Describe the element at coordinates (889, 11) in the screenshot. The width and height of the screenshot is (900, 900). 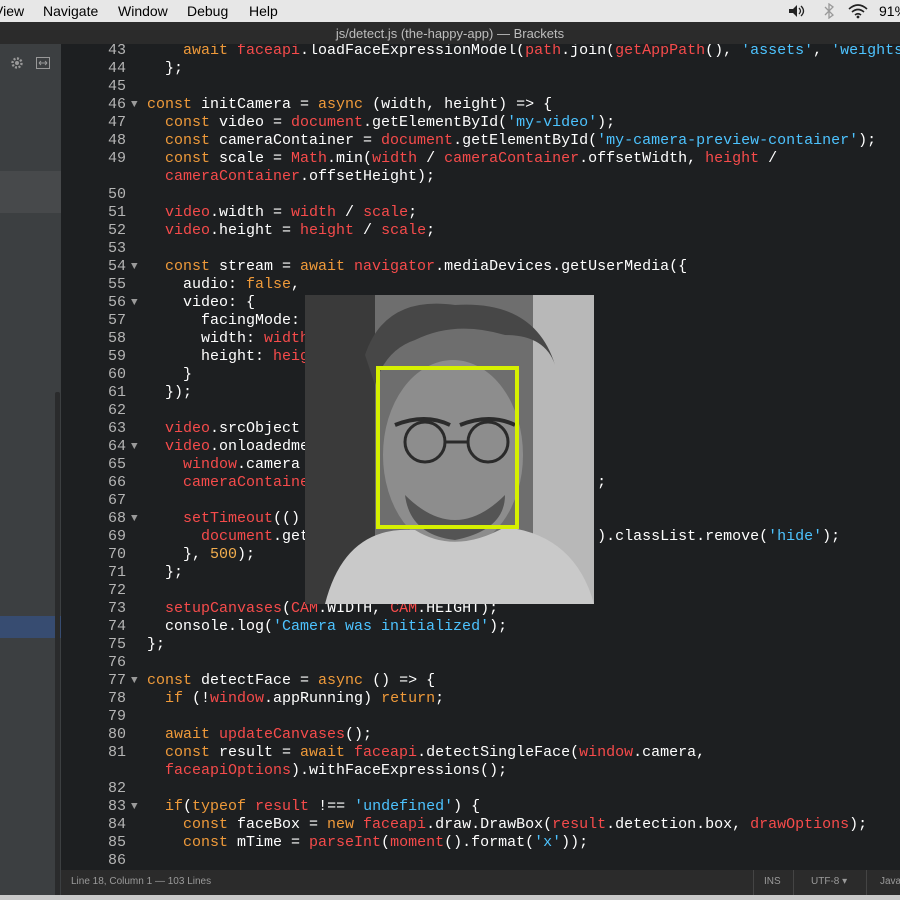
I see `battery-percentage: 91%` at that location.